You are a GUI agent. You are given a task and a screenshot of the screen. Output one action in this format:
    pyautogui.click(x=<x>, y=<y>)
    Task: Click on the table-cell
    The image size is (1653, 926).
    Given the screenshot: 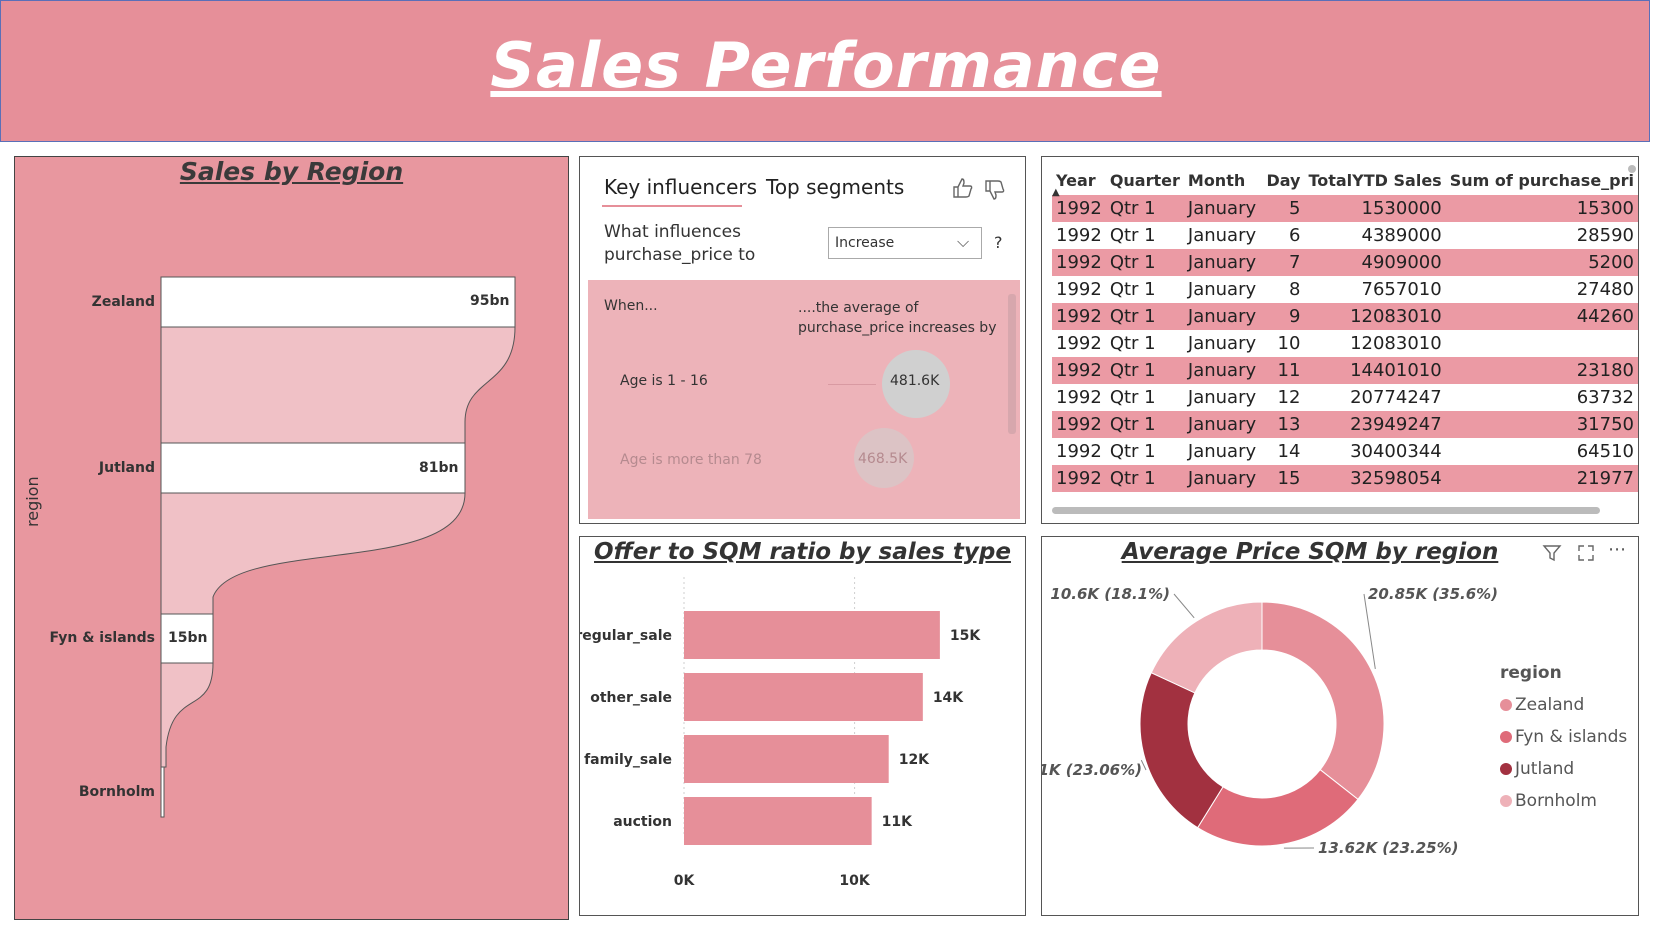 What is the action you would take?
    pyautogui.click(x=1542, y=343)
    